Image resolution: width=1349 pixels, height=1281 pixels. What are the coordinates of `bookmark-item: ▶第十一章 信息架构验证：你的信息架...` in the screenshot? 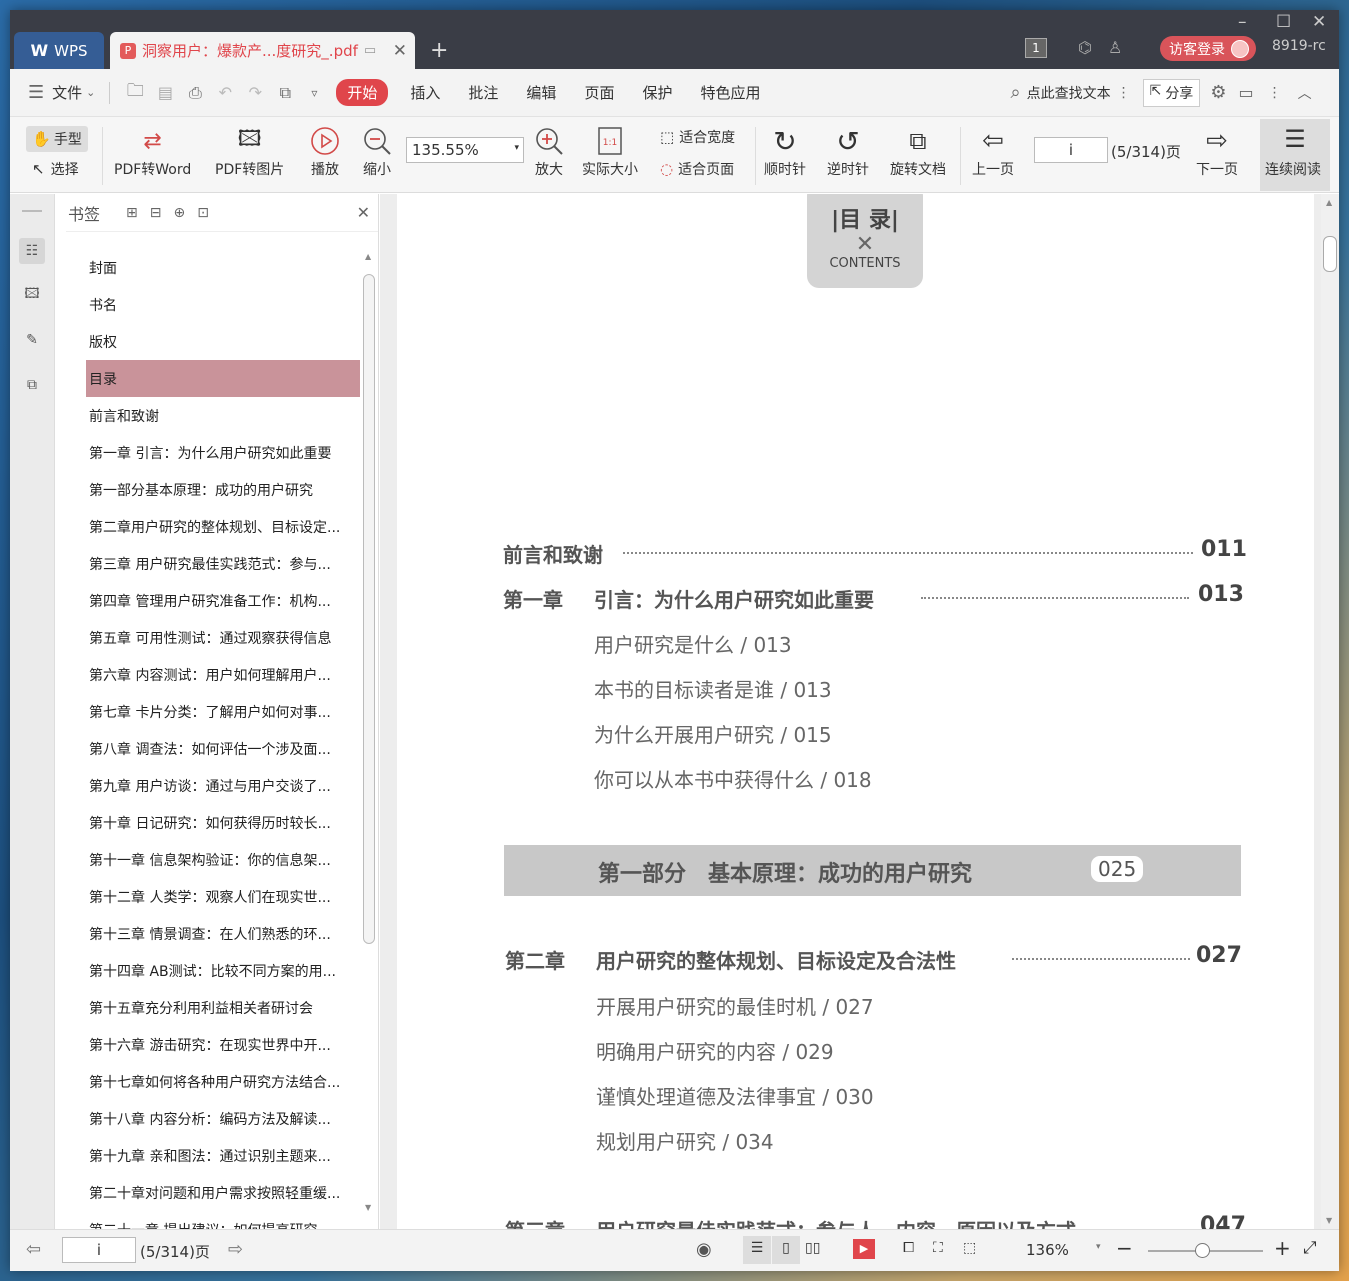 It's located at (223, 859).